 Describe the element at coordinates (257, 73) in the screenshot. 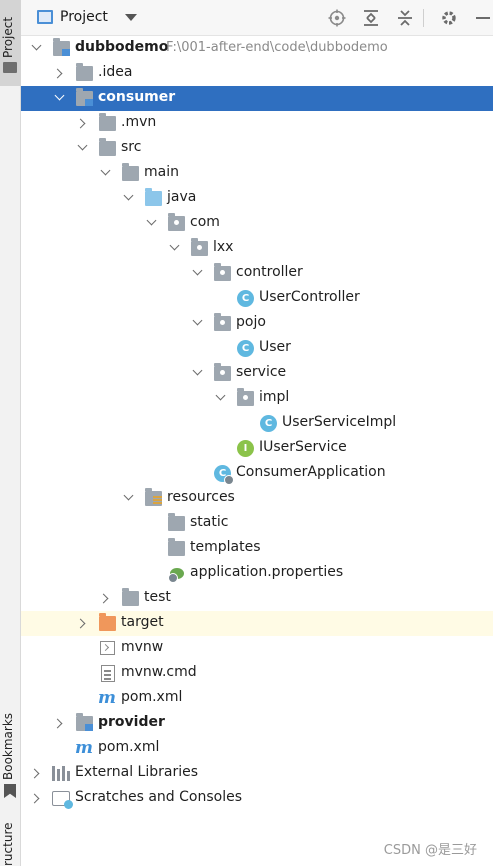

I see `tree-row-idea: .idea` at that location.